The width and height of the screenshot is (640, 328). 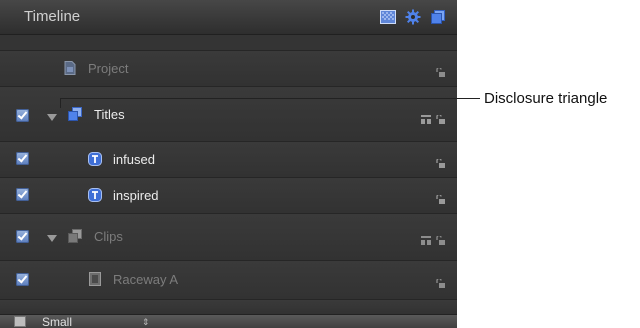 What do you see at coordinates (228, 114) in the screenshot?
I see `layer-row-titles: Titles` at bounding box center [228, 114].